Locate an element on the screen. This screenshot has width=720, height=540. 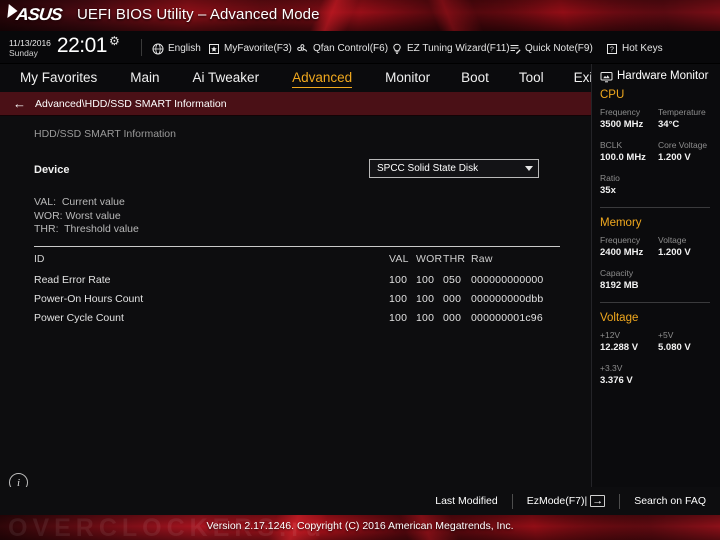
readout-value: 2400 MHz is located at coordinates (622, 252).